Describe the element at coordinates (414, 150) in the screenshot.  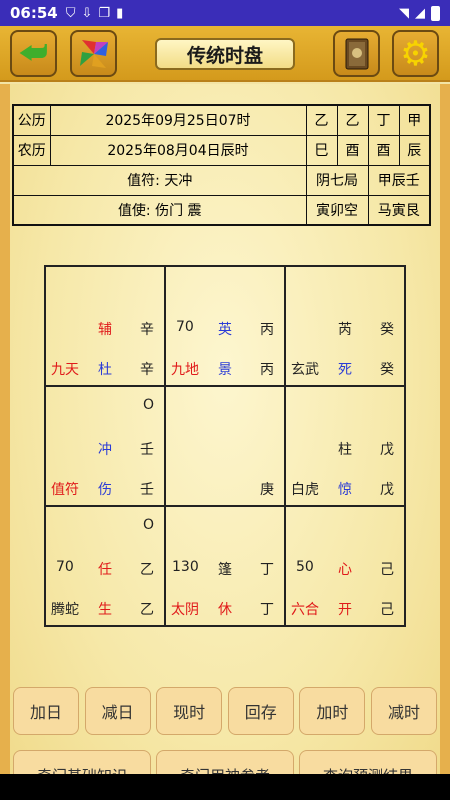
I see `lunar-zhi-4: 辰` at that location.